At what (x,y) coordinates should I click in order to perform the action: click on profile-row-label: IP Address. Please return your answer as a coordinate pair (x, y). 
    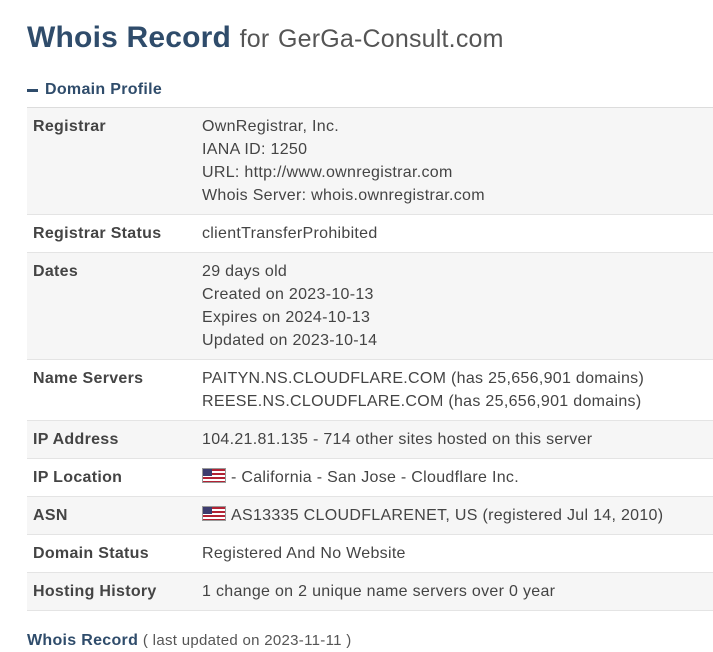
    Looking at the image, I should click on (76, 439).